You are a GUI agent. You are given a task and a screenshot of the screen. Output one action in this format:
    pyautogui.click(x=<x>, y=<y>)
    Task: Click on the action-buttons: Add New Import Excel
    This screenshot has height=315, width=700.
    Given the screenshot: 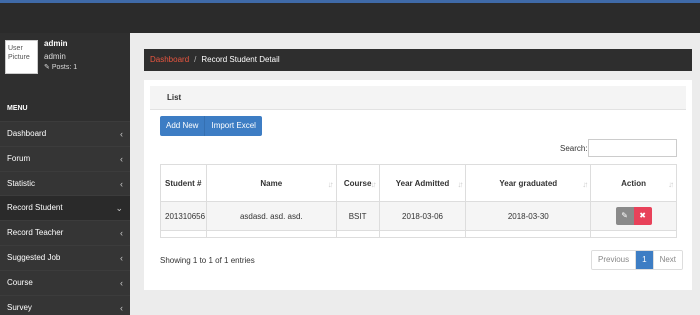 What is the action you would take?
    pyautogui.click(x=211, y=126)
    